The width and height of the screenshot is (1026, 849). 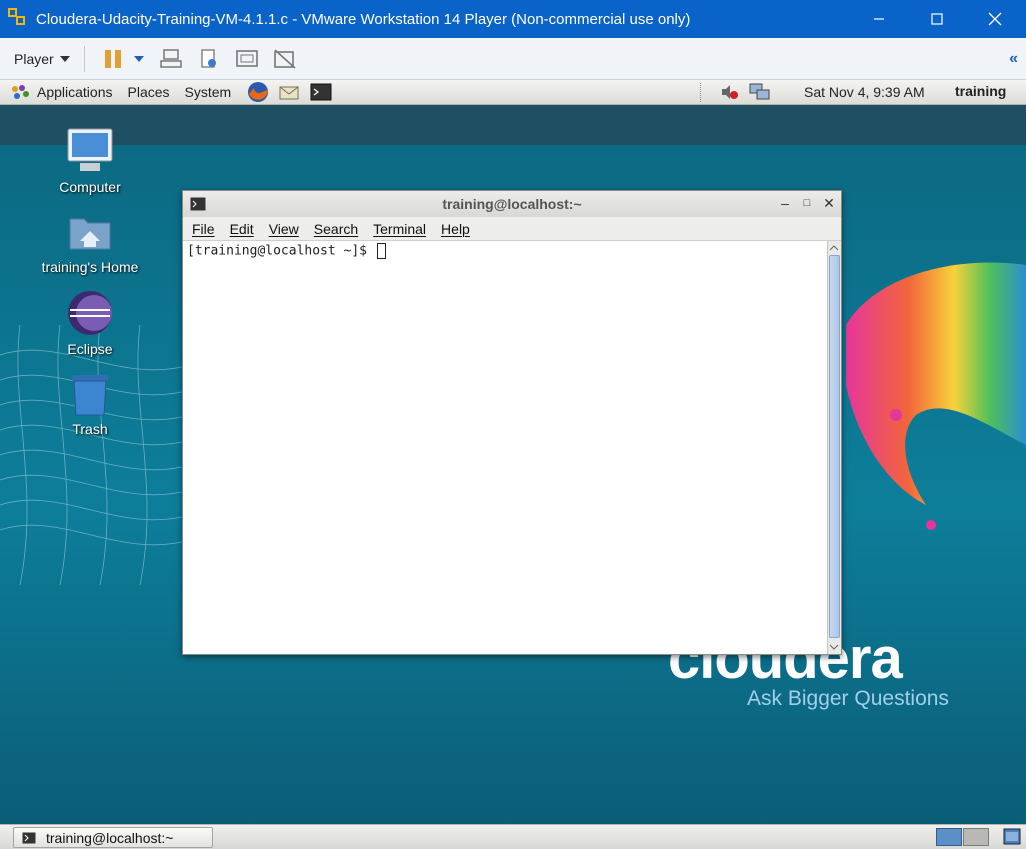 I want to click on minimize-icon, so click(x=879, y=19).